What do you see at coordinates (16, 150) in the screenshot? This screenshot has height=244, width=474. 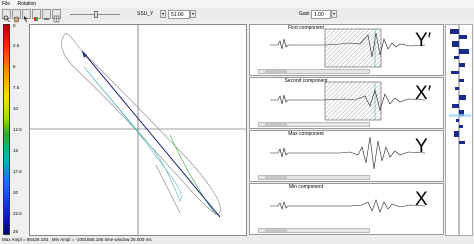 I see `colorbar-tick: 15` at bounding box center [16, 150].